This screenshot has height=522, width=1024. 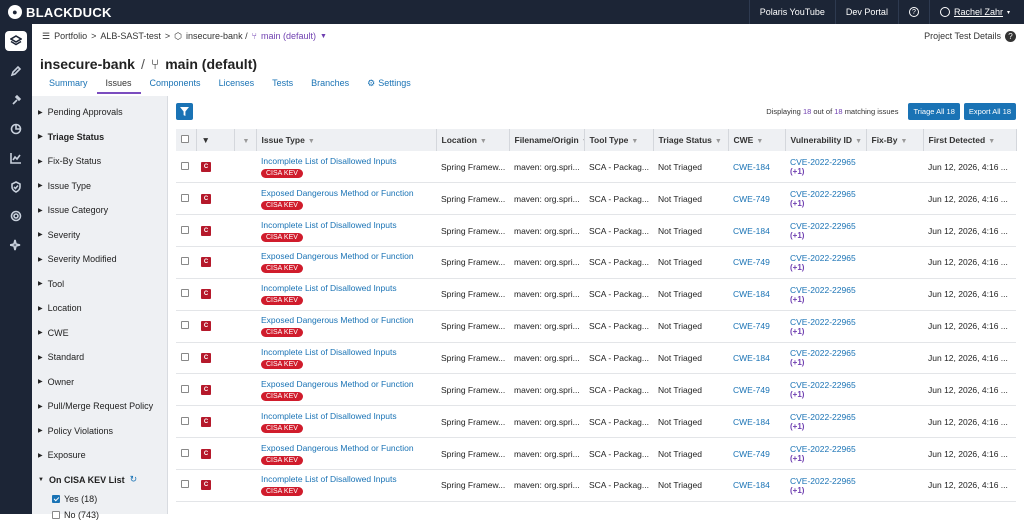 I want to click on filter-policy-violations: ▶ Policy Violations, so click(x=99, y=431).